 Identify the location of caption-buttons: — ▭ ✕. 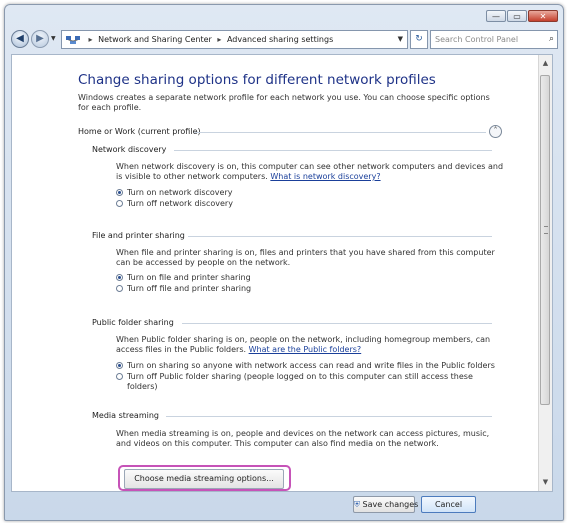
(522, 16).